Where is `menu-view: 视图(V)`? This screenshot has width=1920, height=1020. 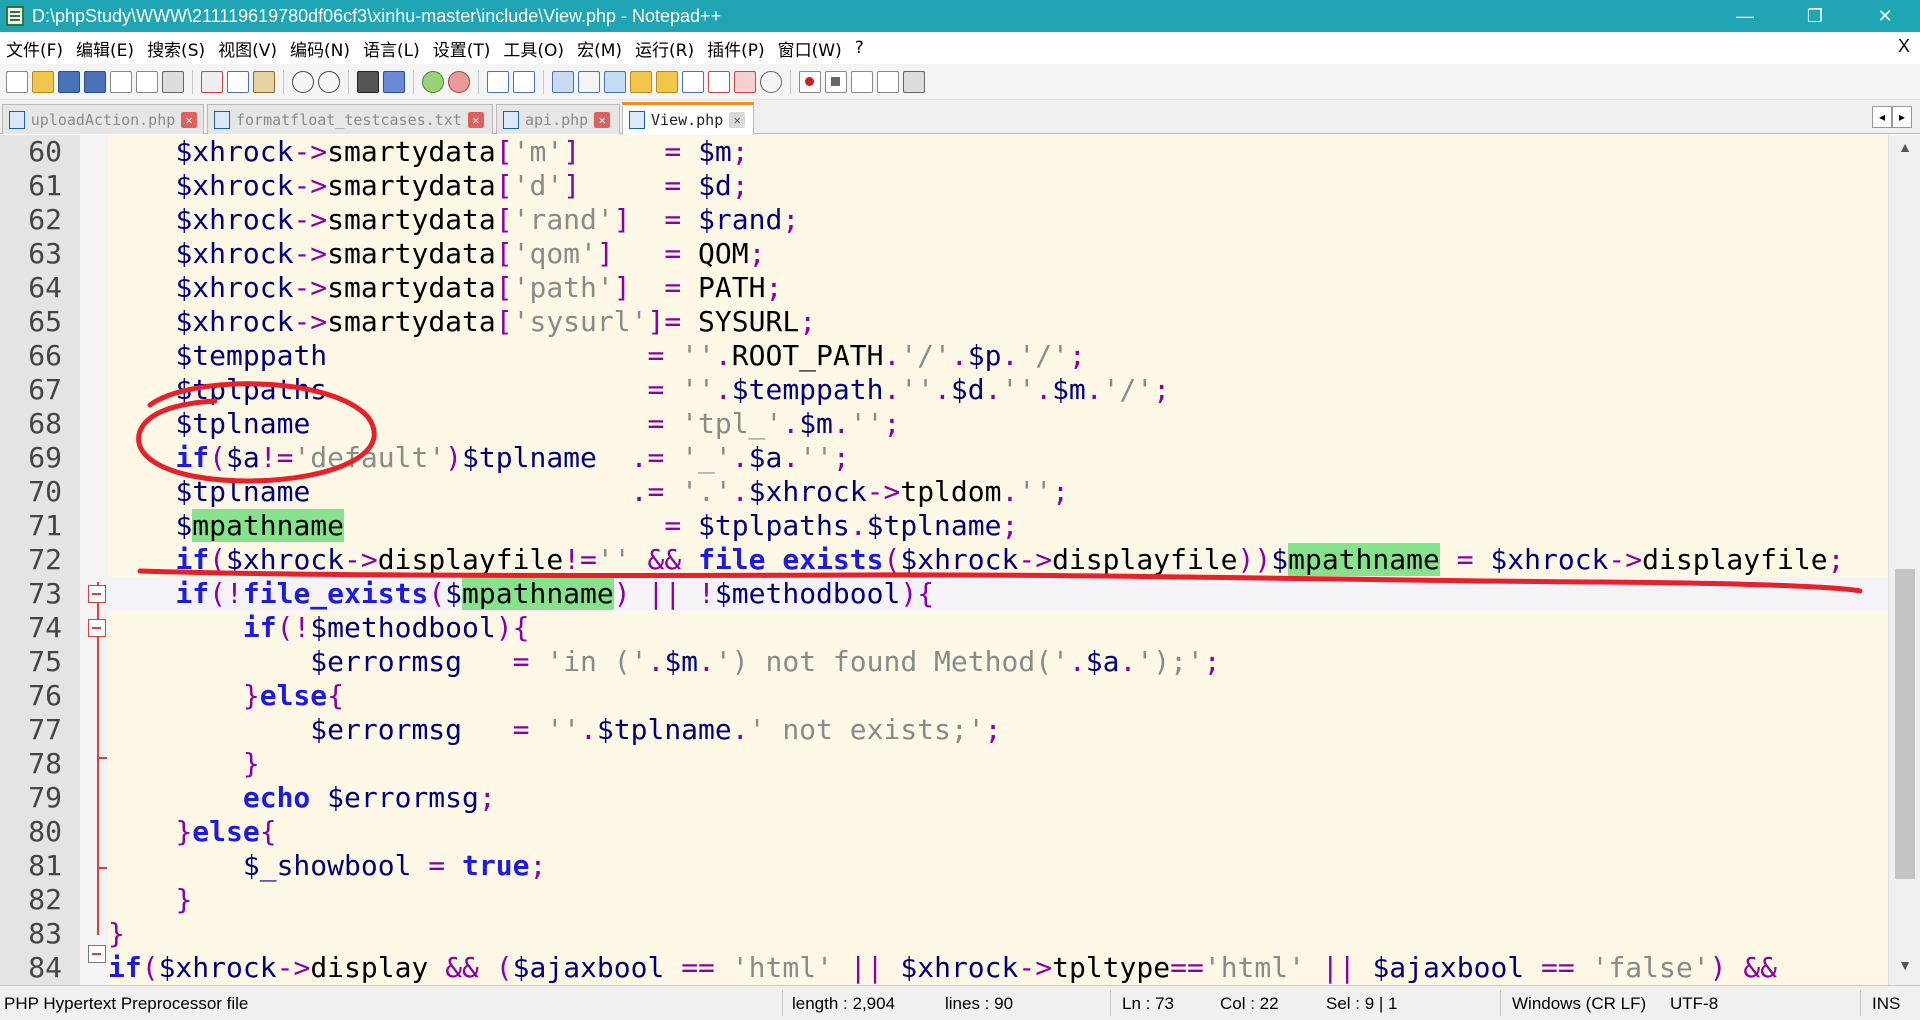 menu-view: 视图(V) is located at coordinates (247, 48).